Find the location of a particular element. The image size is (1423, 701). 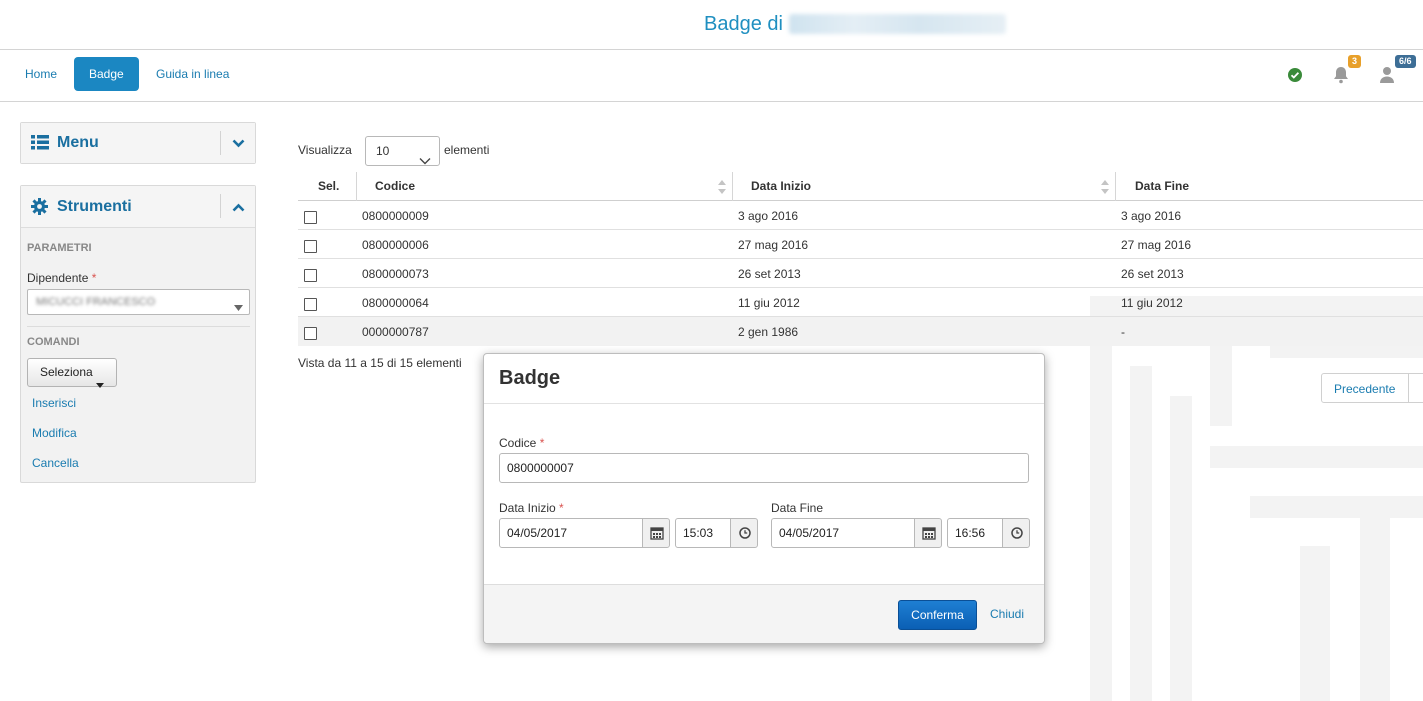

column-header-data-fine: Data Fine is located at coordinates (1162, 186).